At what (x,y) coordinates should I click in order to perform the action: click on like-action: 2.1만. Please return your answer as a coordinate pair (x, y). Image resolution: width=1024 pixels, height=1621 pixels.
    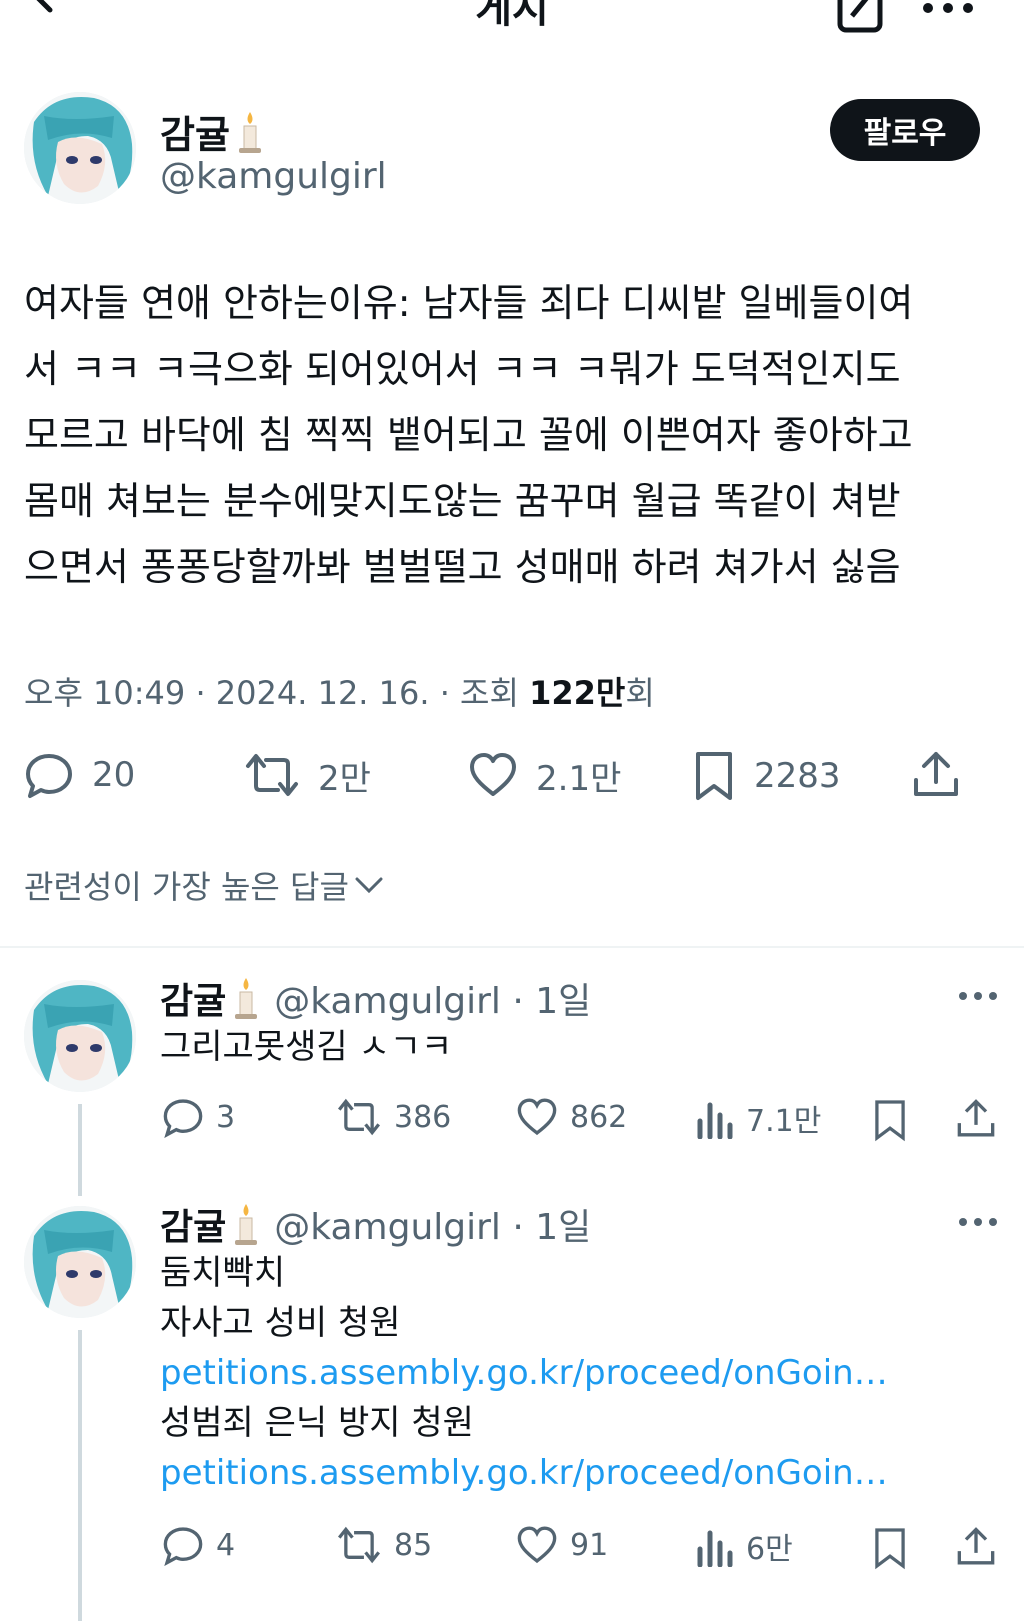
    Looking at the image, I should click on (544, 775).